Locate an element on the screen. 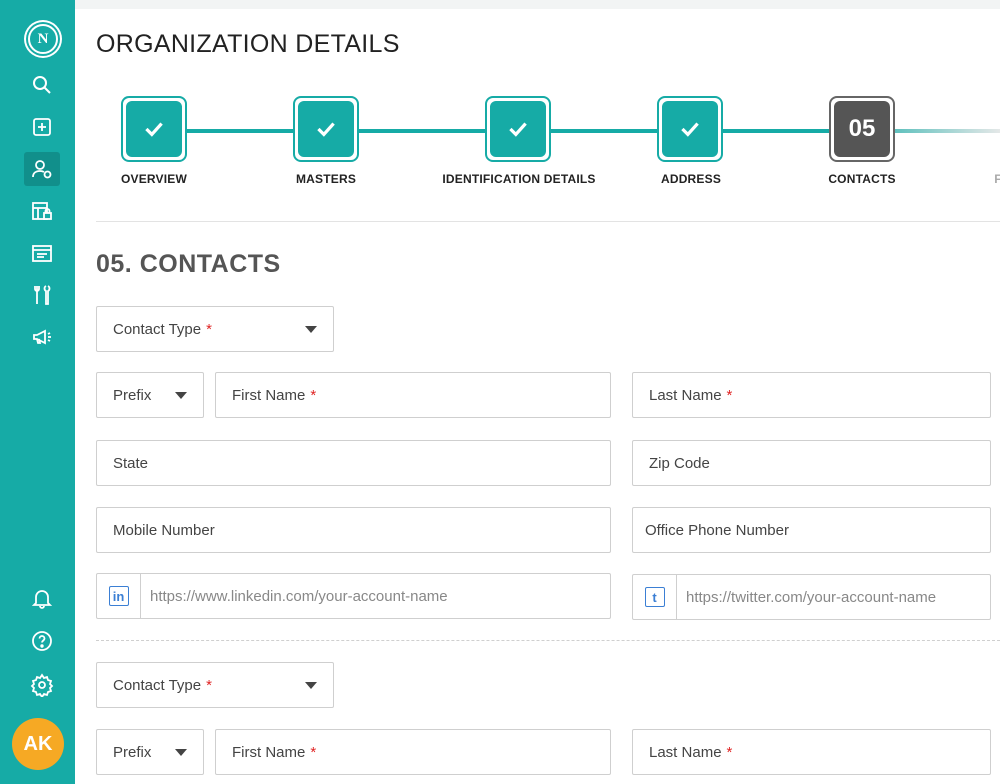 The height and width of the screenshot is (784, 1000). mobile-number-label: Mobile Number is located at coordinates (164, 530).